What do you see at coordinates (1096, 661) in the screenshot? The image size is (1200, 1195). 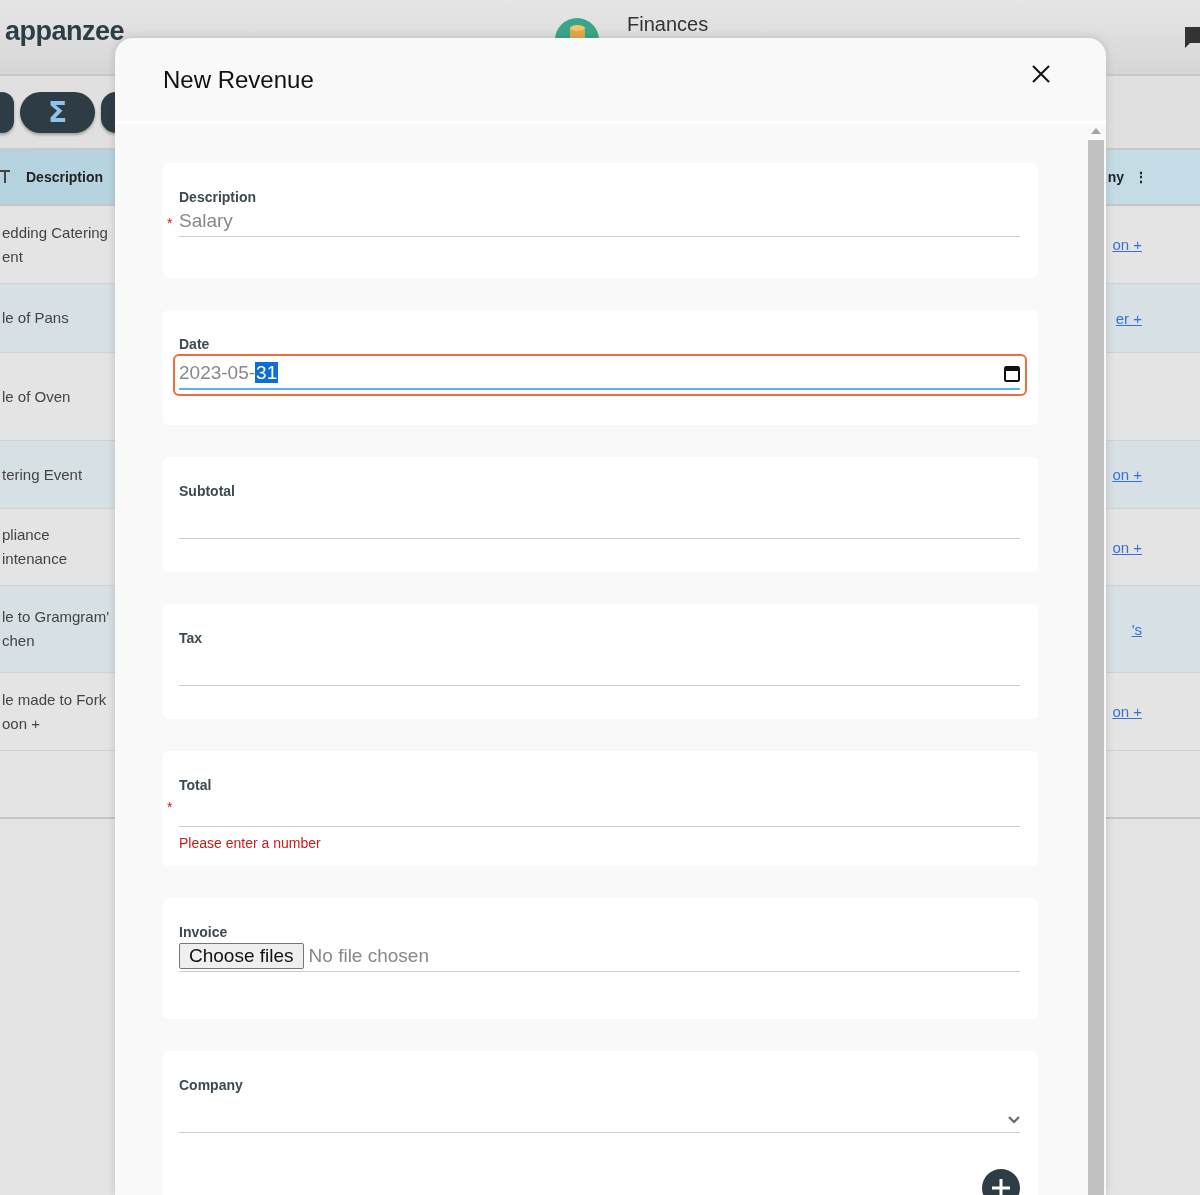 I see `scrollbar` at bounding box center [1096, 661].